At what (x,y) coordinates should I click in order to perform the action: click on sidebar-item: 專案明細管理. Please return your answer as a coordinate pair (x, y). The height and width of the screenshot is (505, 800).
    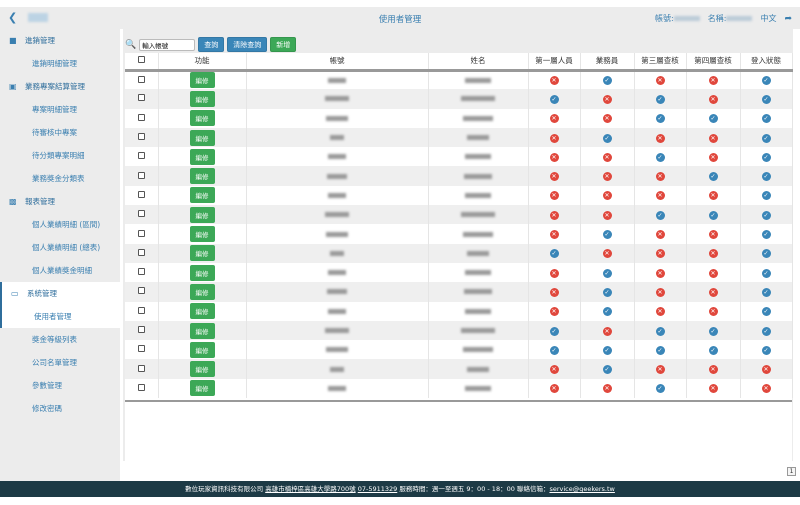
    Looking at the image, I should click on (60, 109).